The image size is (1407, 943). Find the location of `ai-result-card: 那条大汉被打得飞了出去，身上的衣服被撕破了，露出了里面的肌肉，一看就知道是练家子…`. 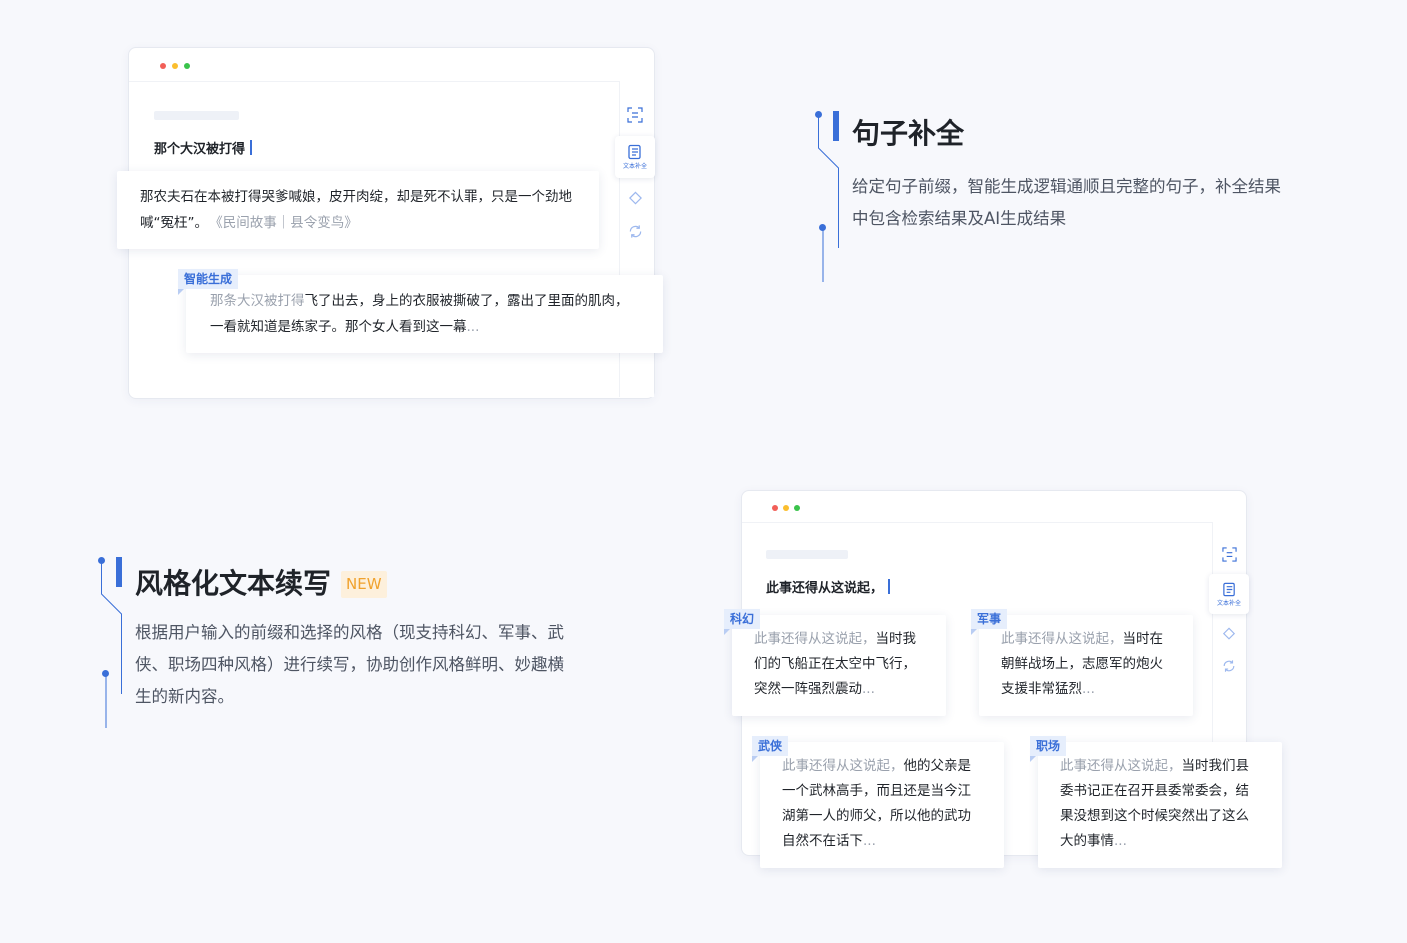

ai-result-card: 那条大汉被打得飞了出去，身上的衣服被撕破了，露出了里面的肌肉，一看就知道是练家子… is located at coordinates (424, 314).